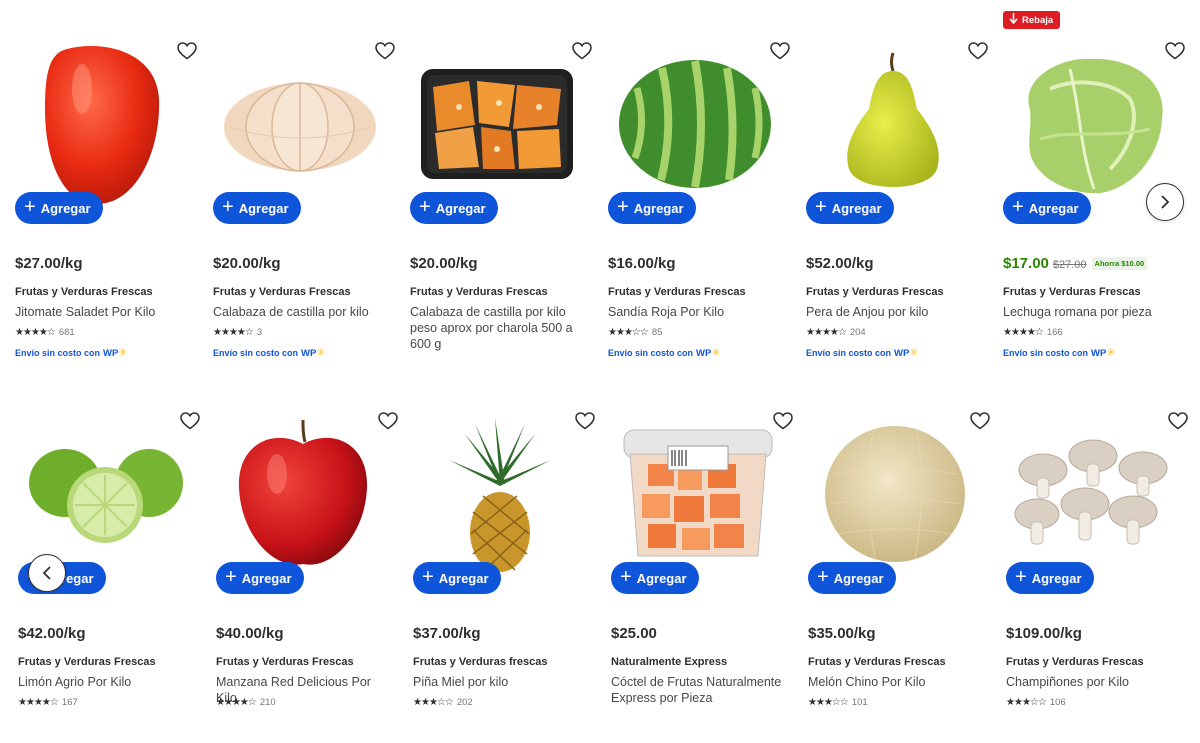  What do you see at coordinates (1093, 682) in the screenshot?
I see `product-title: Champiñones por Kilo` at bounding box center [1093, 682].